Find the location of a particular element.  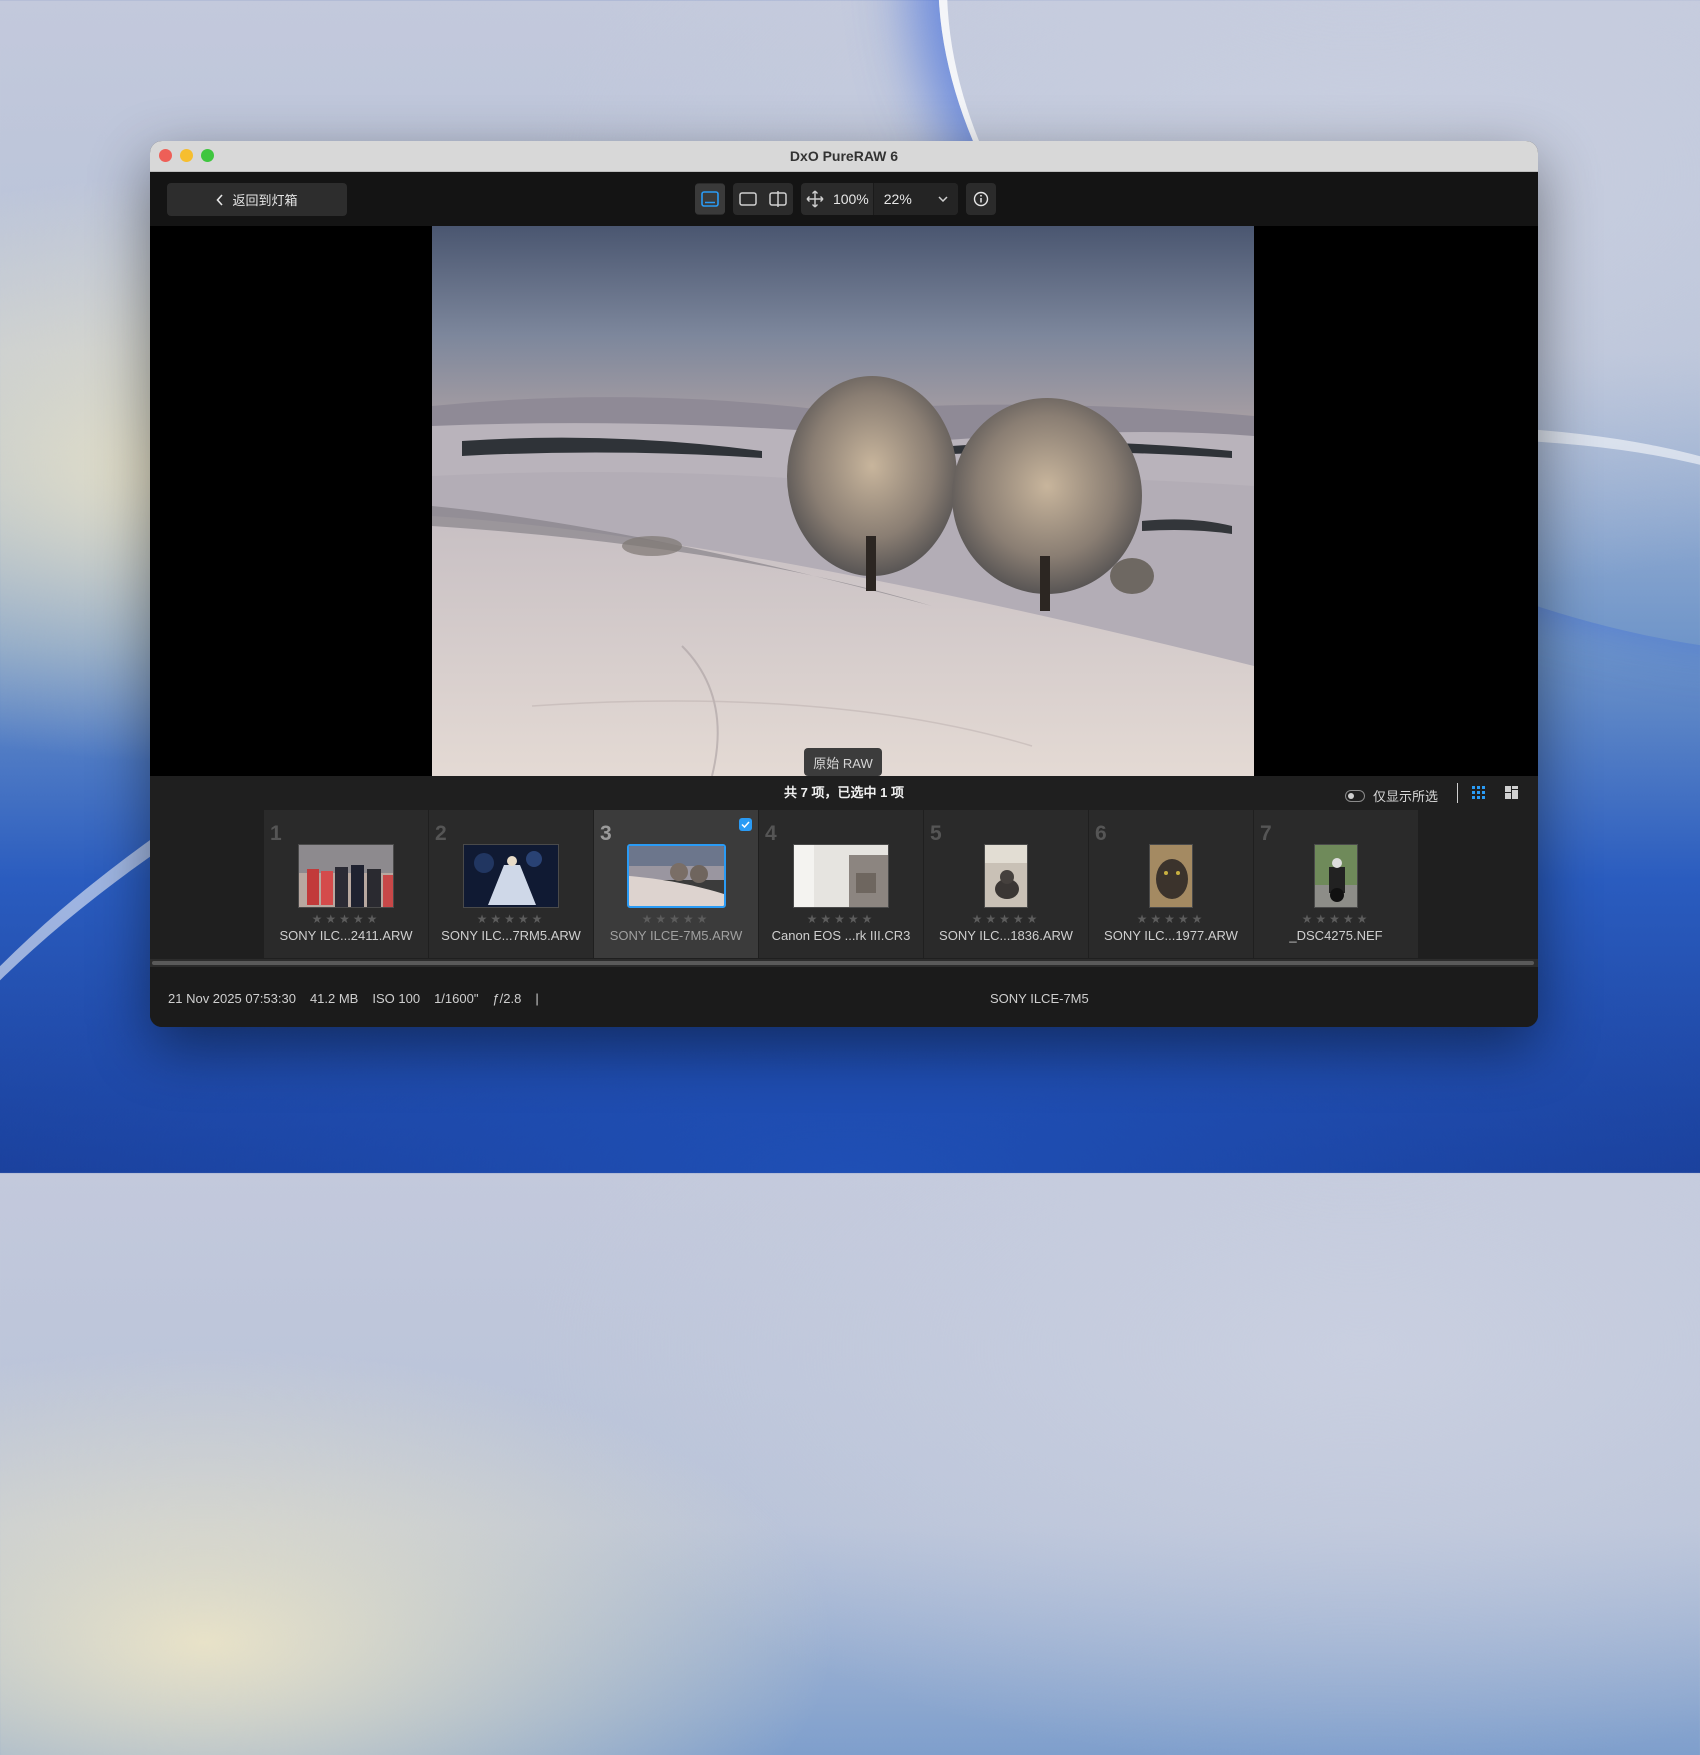

filmstrip-scrollbar is located at coordinates (844, 963).